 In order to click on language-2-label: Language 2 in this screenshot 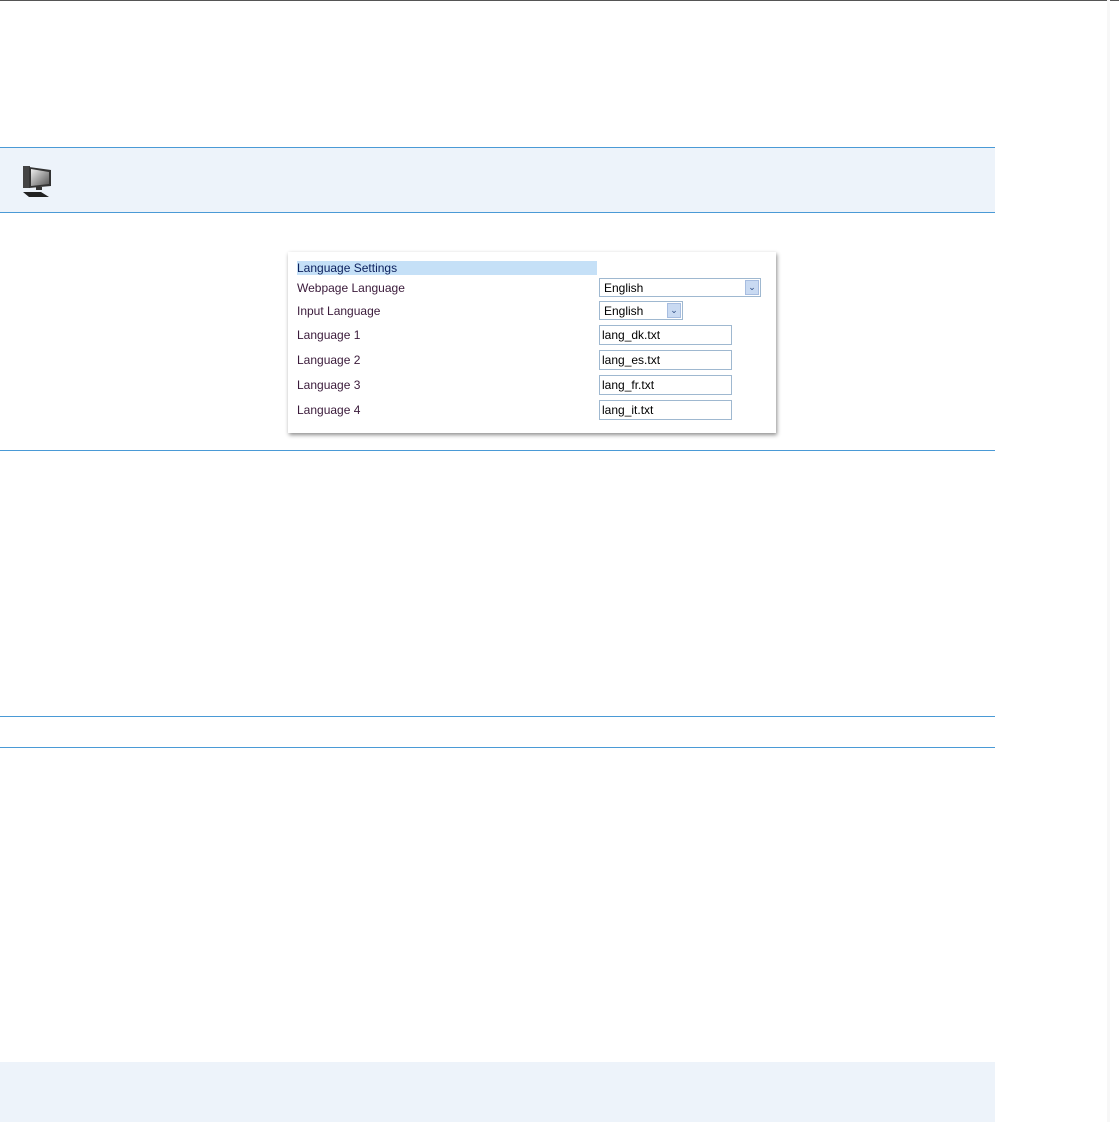, I will do `click(329, 360)`.